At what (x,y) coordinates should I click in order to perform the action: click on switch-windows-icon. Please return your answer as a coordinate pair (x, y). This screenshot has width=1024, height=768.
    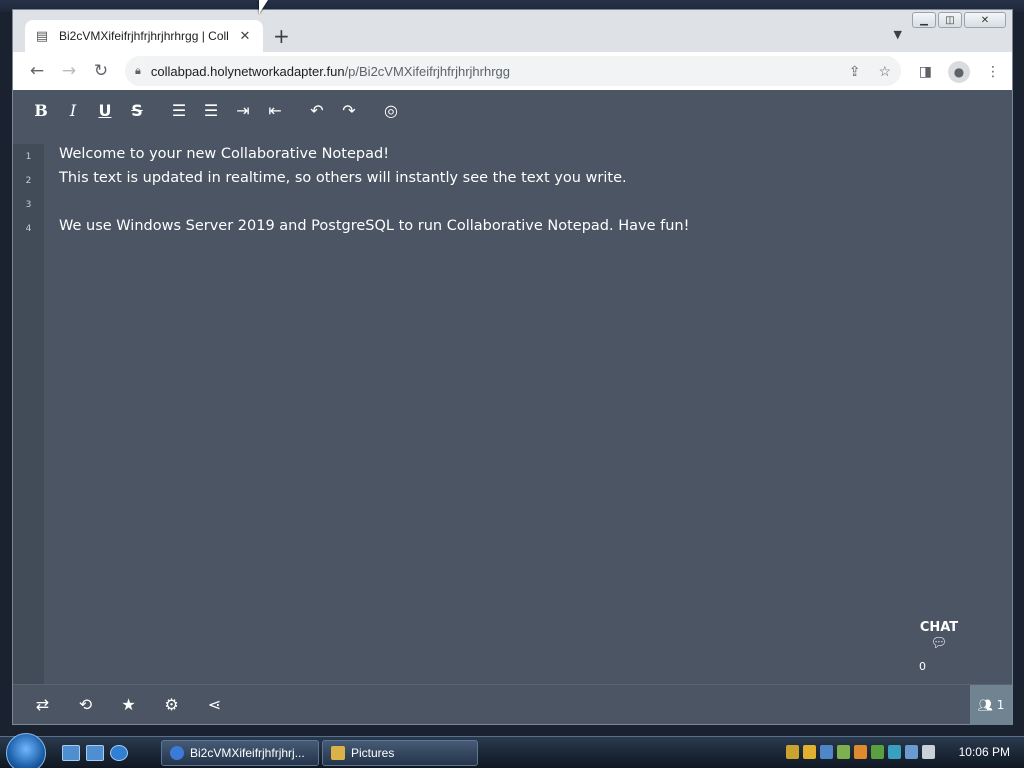
    Looking at the image, I should click on (95, 753).